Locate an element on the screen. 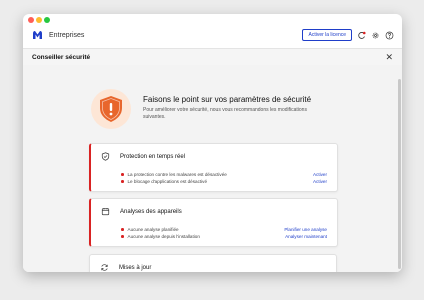 Image resolution: width=424 pixels, height=300 pixels. item-text: Aucune analyse planifiée is located at coordinates (153, 229).